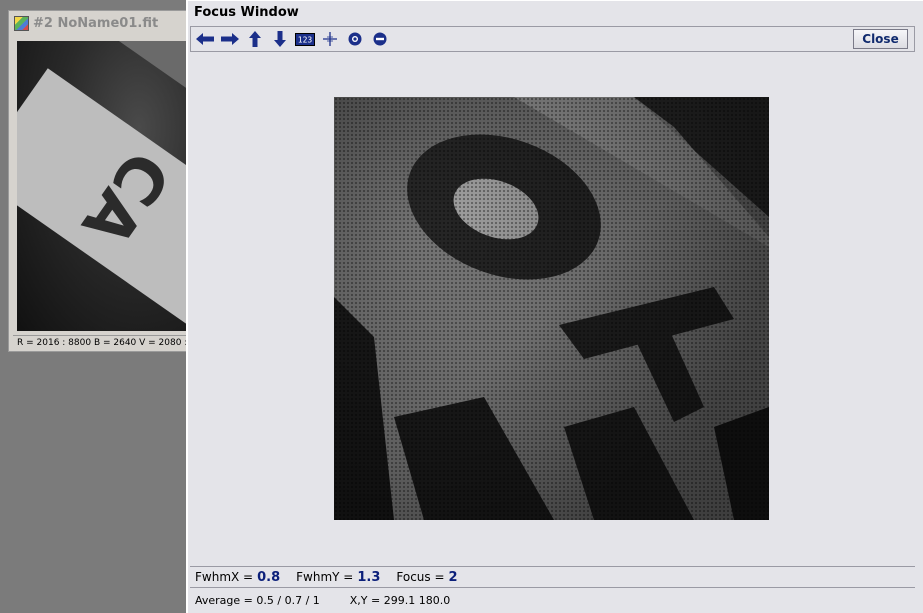 The image size is (923, 613). Describe the element at coordinates (552, 39) in the screenshot. I see `focus-toolbar: 123 Close` at that location.